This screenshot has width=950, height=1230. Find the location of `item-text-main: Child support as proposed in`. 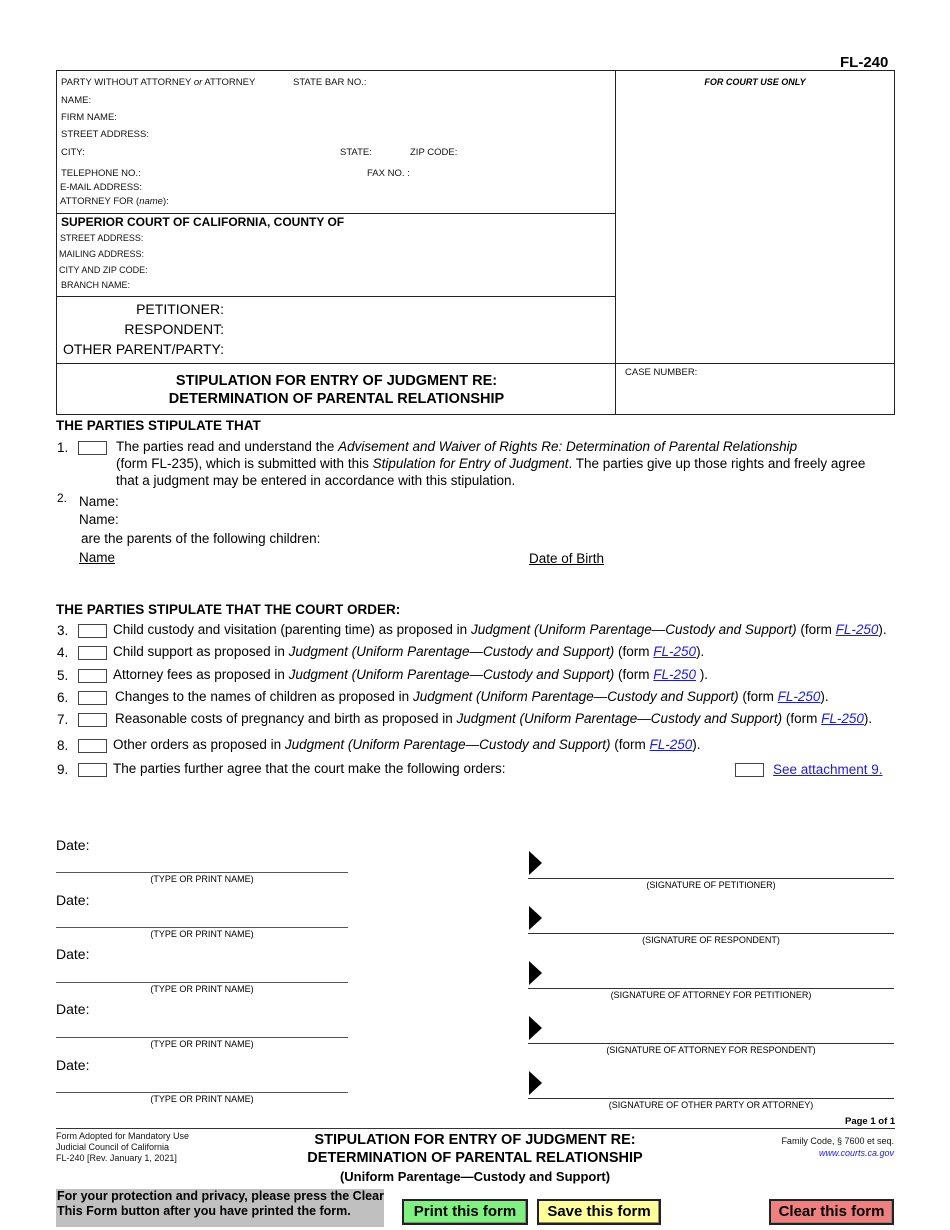

item-text-main: Child support as proposed in is located at coordinates (201, 651).